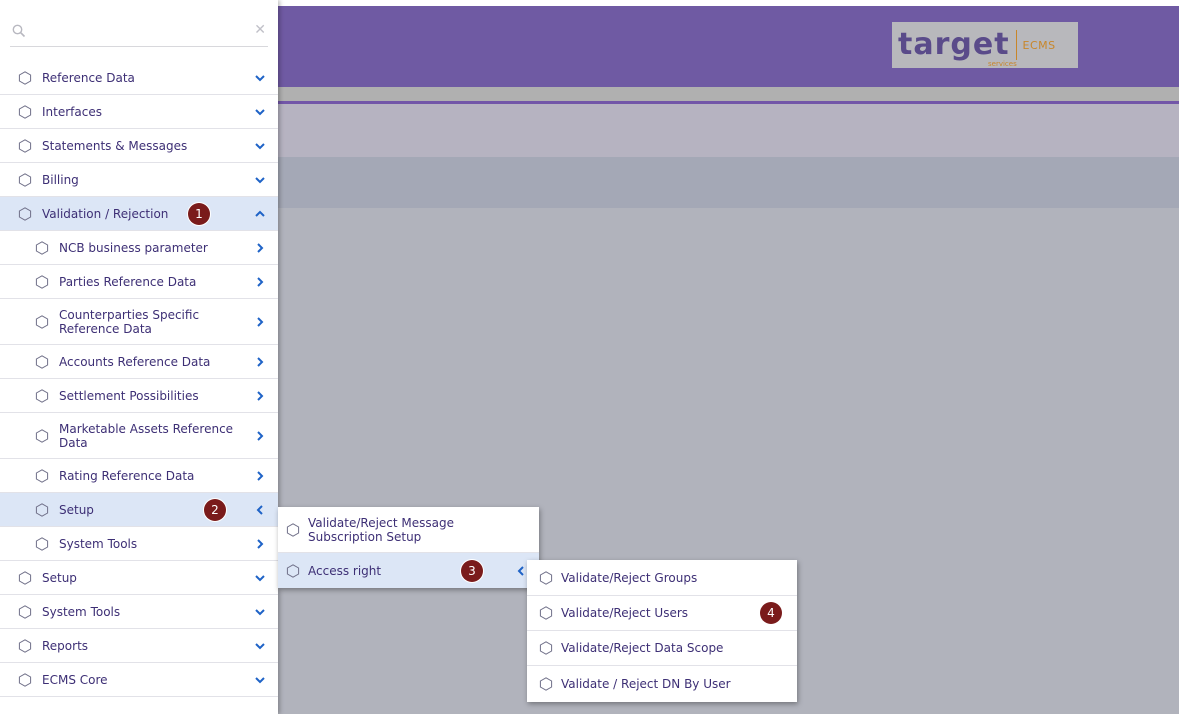 Image resolution: width=1179 pixels, height=714 pixels. Describe the element at coordinates (1016, 45) in the screenshot. I see `logo-separator` at that location.